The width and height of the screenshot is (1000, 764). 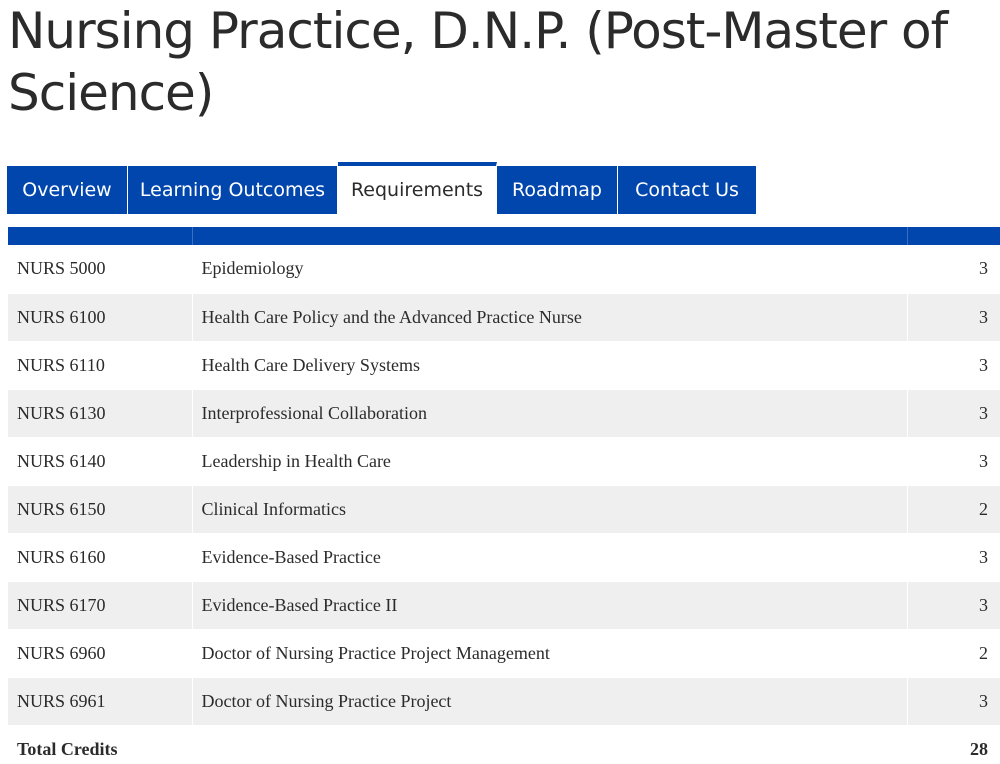 What do you see at coordinates (550, 236) in the screenshot?
I see `table-header-title` at bounding box center [550, 236].